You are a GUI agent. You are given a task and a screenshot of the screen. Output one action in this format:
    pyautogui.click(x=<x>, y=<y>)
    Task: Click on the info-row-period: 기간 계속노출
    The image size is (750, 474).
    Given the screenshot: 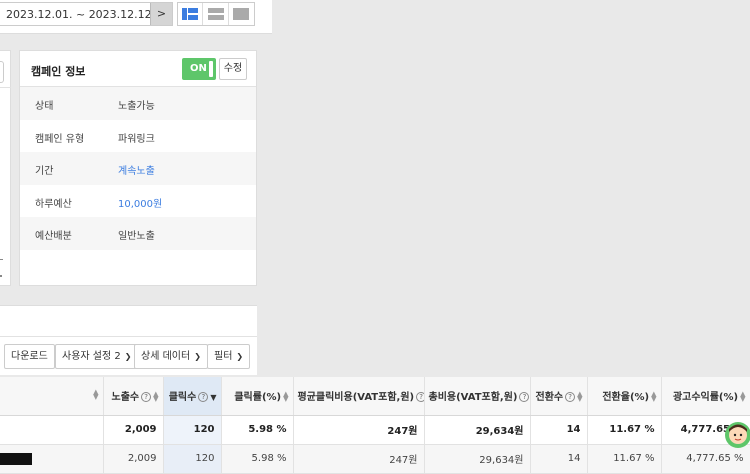 What is the action you would take?
    pyautogui.click(x=138, y=168)
    